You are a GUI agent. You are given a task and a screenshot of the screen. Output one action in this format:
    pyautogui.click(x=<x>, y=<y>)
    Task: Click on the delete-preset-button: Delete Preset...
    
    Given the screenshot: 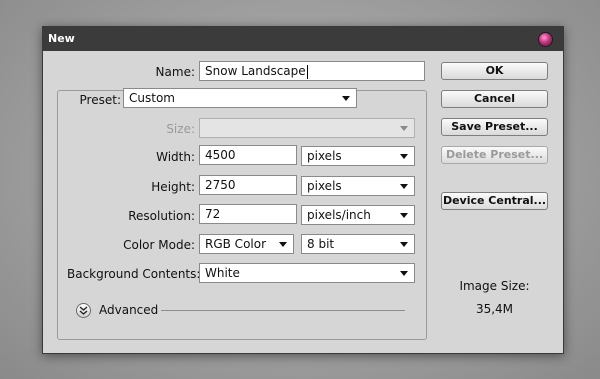 What is the action you would take?
    pyautogui.click(x=494, y=155)
    